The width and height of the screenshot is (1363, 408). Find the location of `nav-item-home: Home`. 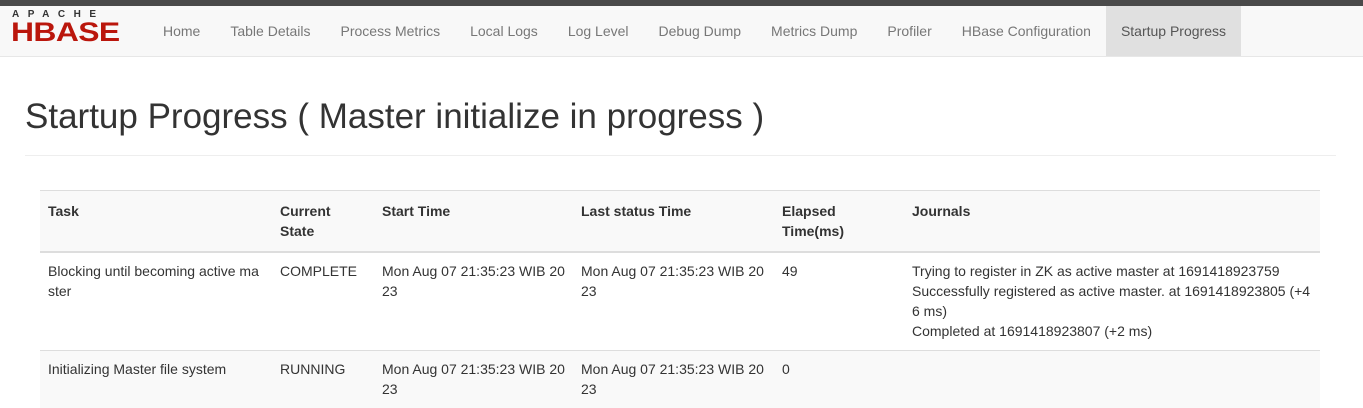

nav-item-home: Home is located at coordinates (181, 31).